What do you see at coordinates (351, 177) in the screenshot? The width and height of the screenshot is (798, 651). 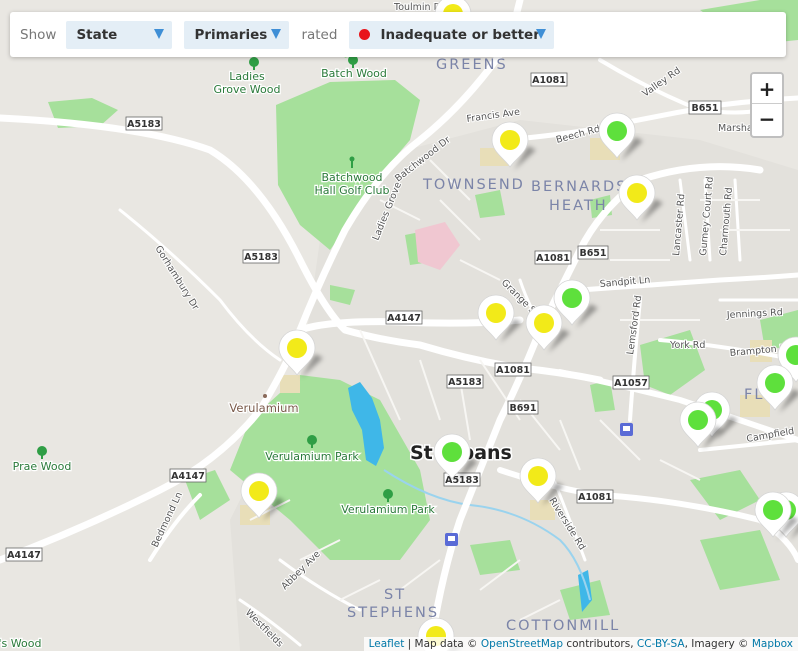 I see `label-golf-1: Batchwood` at bounding box center [351, 177].